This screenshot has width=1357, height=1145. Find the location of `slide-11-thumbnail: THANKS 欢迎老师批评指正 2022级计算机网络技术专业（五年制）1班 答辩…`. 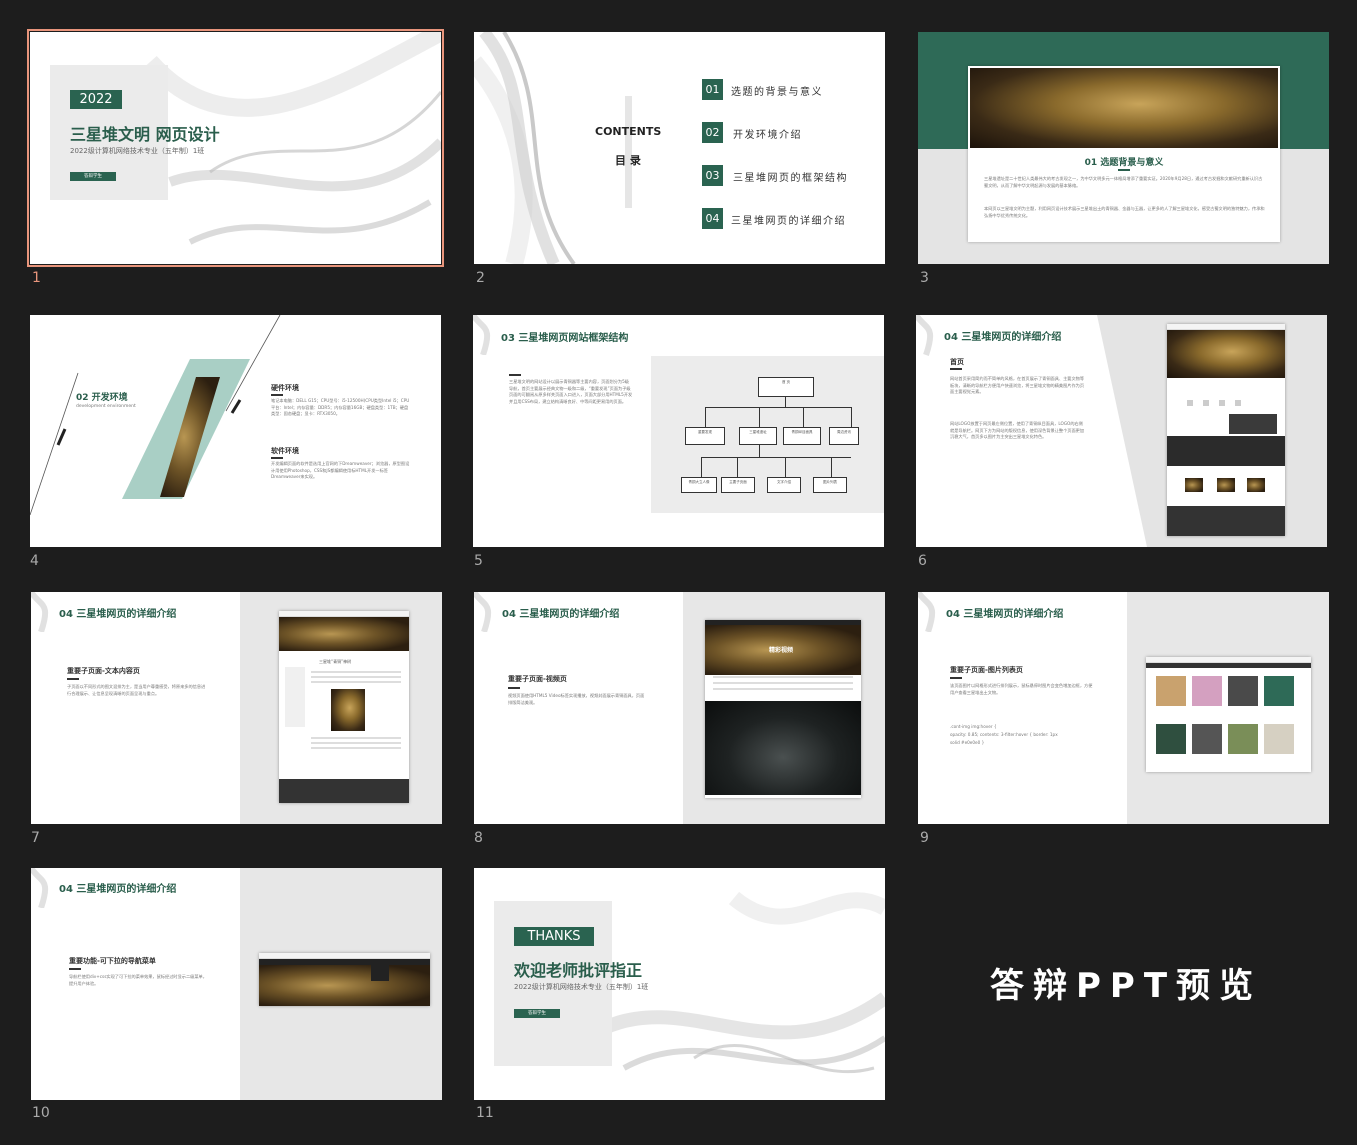

slide-11-thumbnail: THANKS 欢迎老师批评指正 2022级计算机网络技术专业（五年制）1班 答辩… is located at coordinates (679, 984).